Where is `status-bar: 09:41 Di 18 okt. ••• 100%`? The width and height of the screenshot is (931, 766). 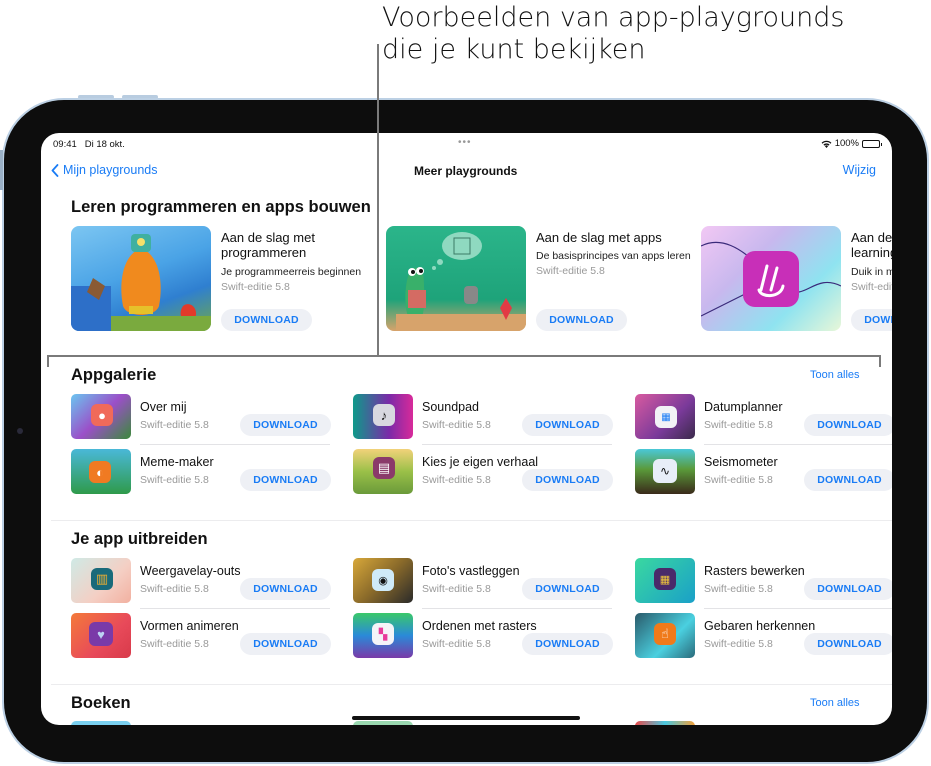
status-bar: 09:41 Di 18 okt. ••• 100% is located at coordinates (466, 144).